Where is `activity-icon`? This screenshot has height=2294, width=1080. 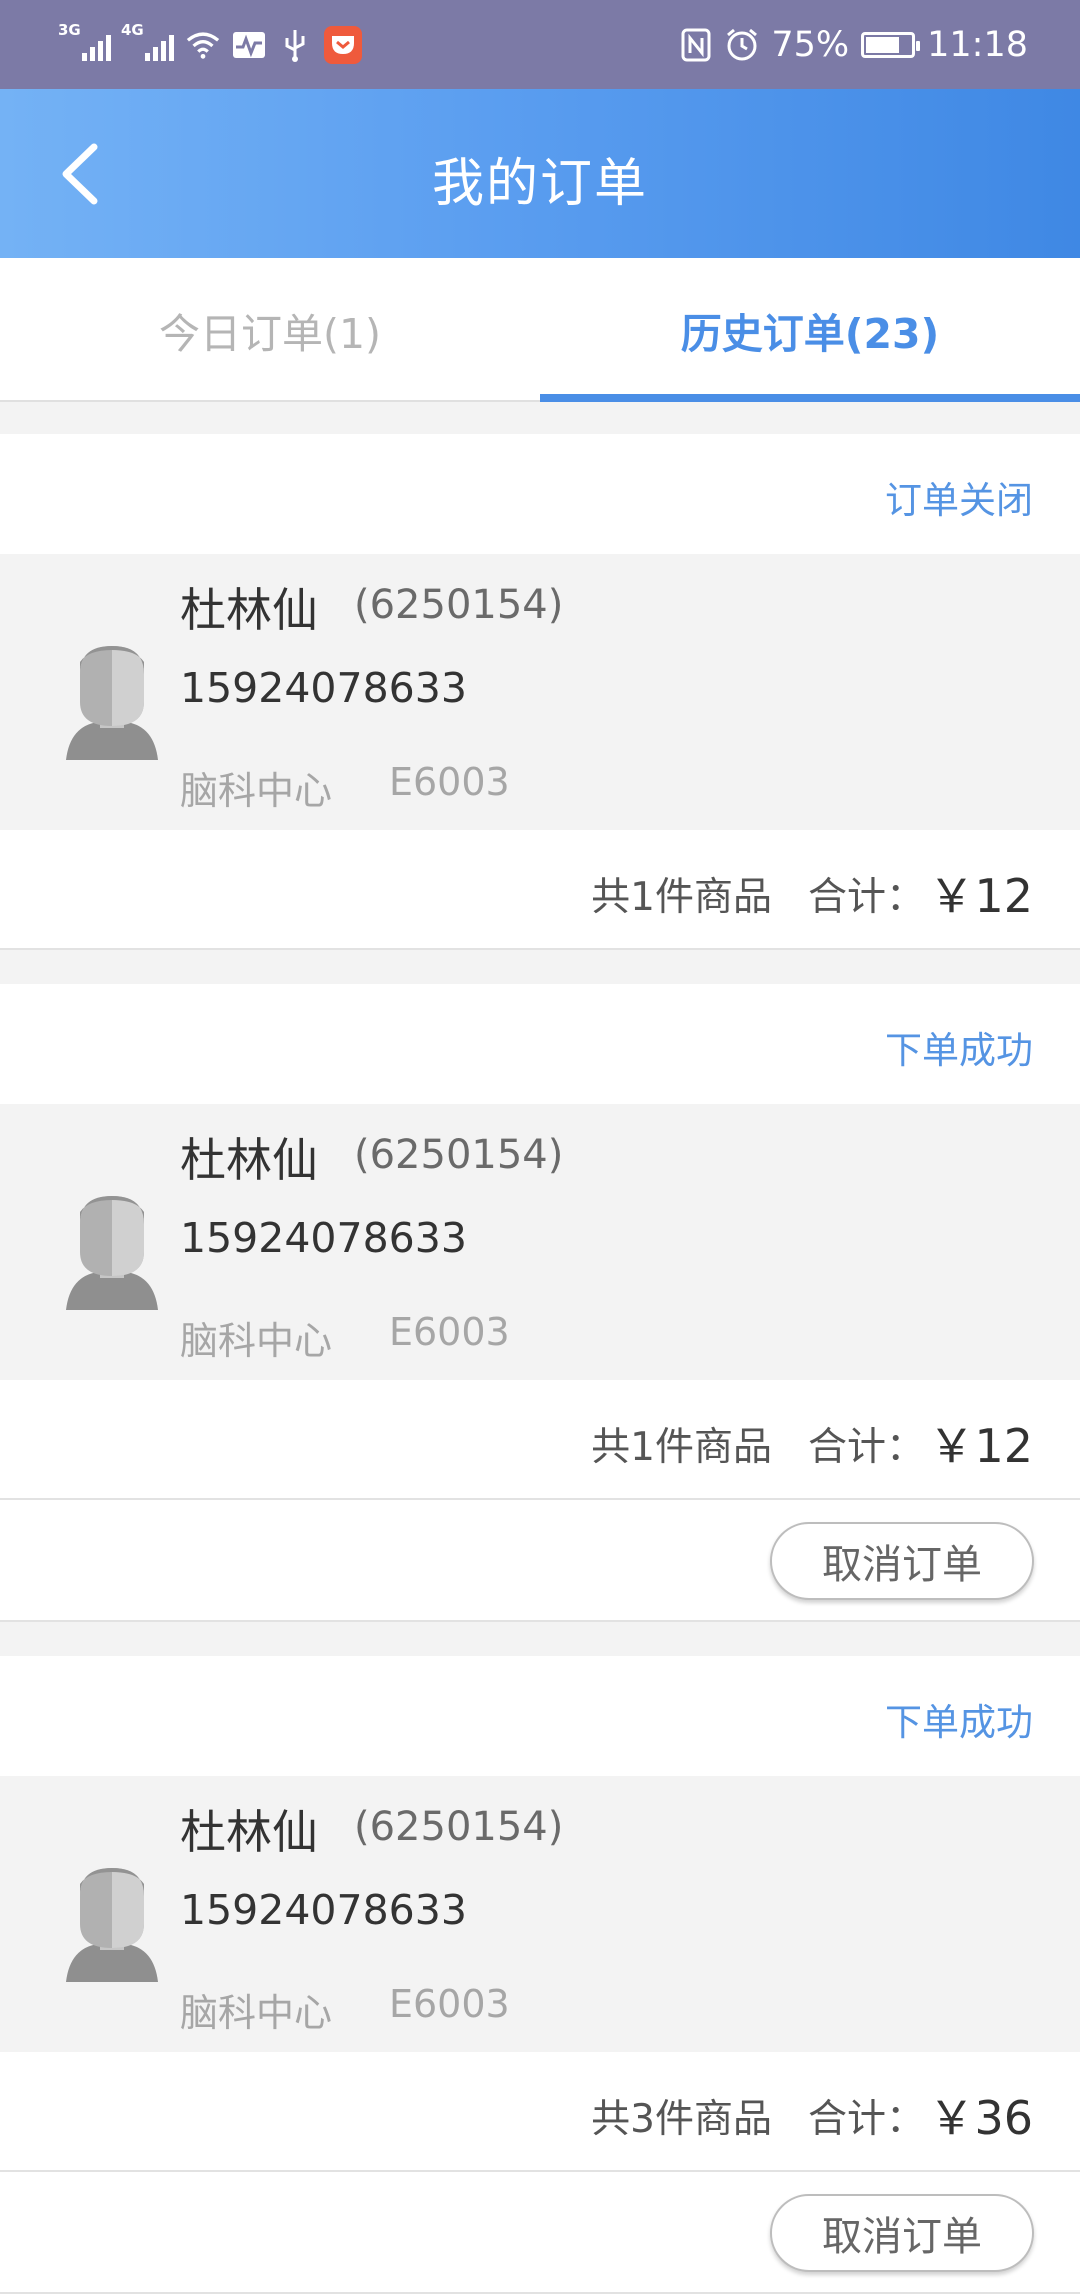 activity-icon is located at coordinates (249, 45).